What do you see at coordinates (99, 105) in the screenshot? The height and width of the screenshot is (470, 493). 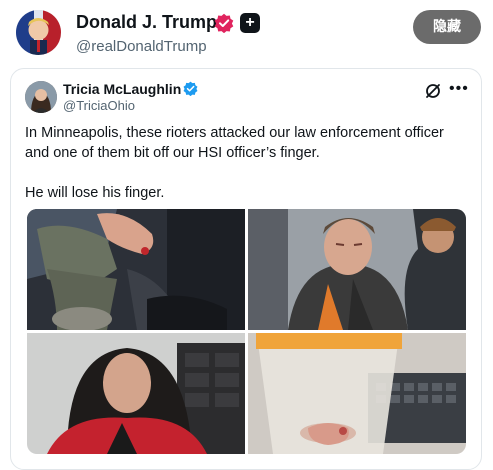 I see `quoted-author-handle: @TriciaOhio` at bounding box center [99, 105].